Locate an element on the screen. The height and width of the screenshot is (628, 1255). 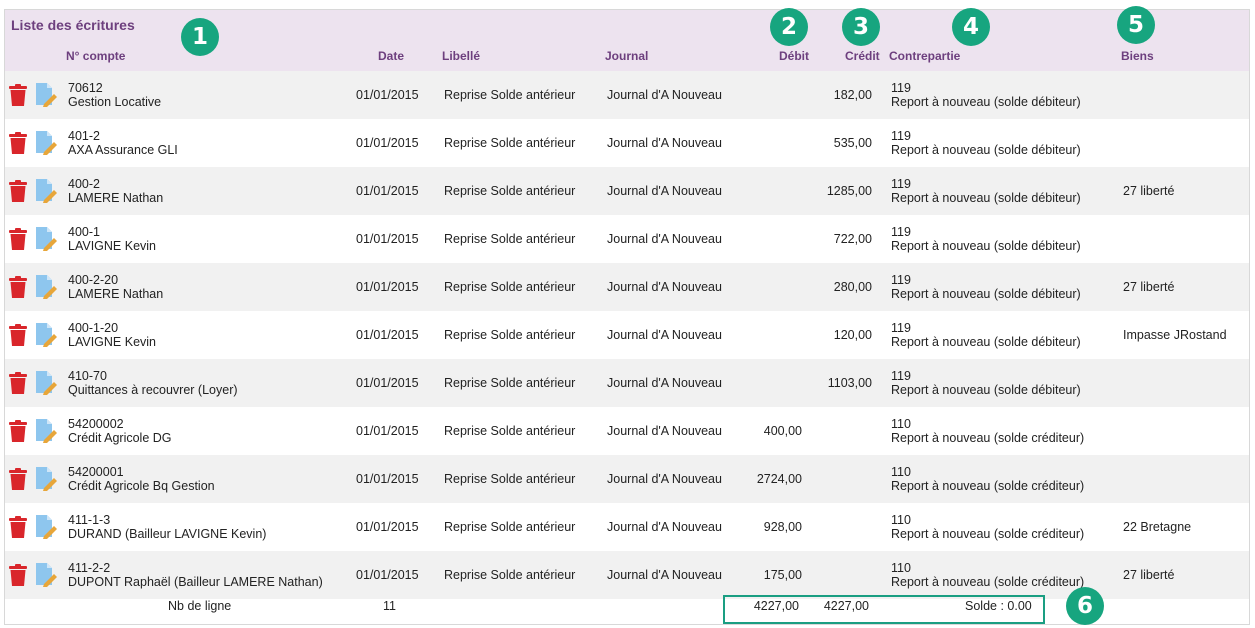
account-name: Crédit Agricole Bq Gestion is located at coordinates (141, 486).